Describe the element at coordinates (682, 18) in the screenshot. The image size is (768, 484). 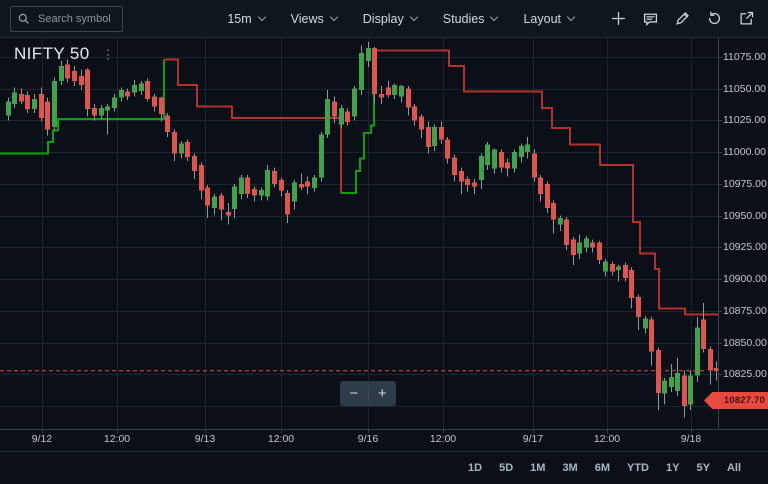
I see `draw-icon` at that location.